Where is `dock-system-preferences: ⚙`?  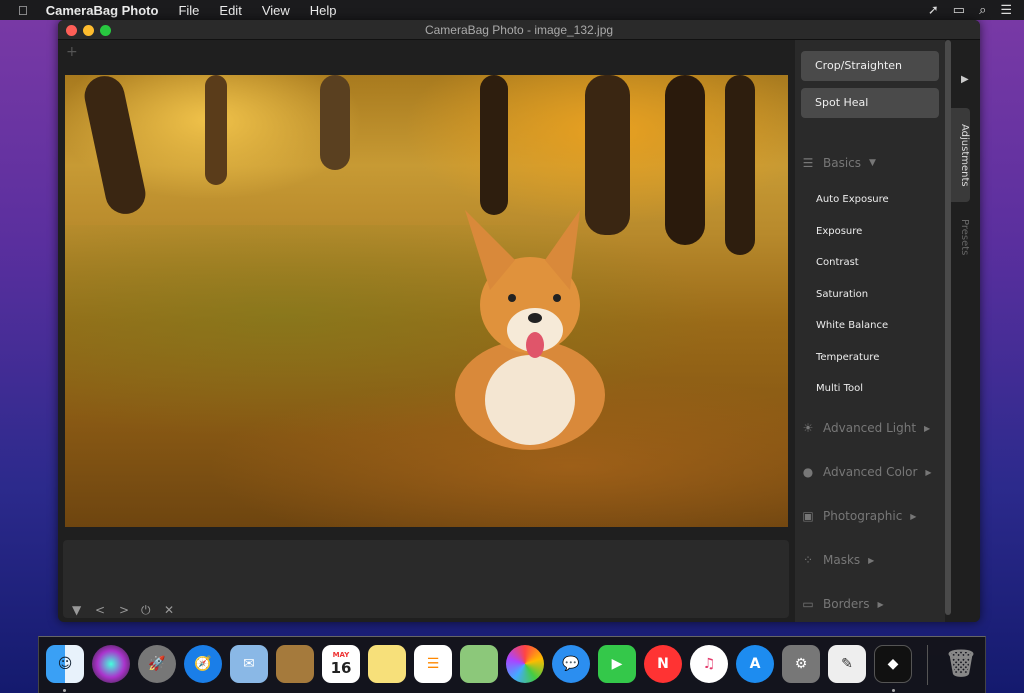
dock-system-preferences: ⚙ is located at coordinates (801, 664).